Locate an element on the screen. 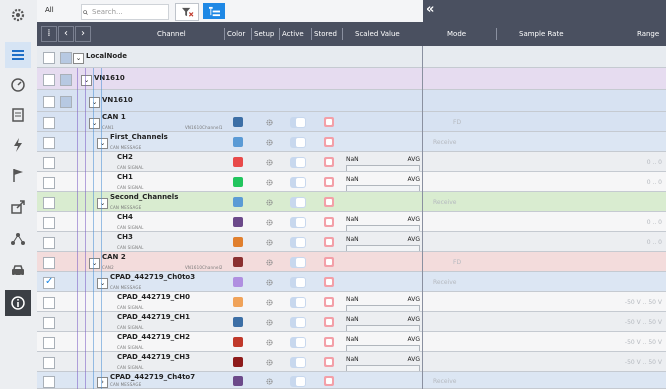  info-icon is located at coordinates (18, 303).